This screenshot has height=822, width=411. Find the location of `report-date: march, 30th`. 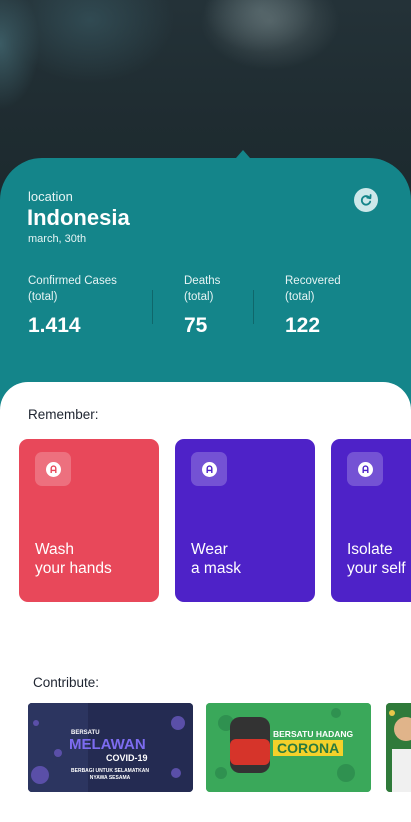

report-date: march, 30th is located at coordinates (57, 239).